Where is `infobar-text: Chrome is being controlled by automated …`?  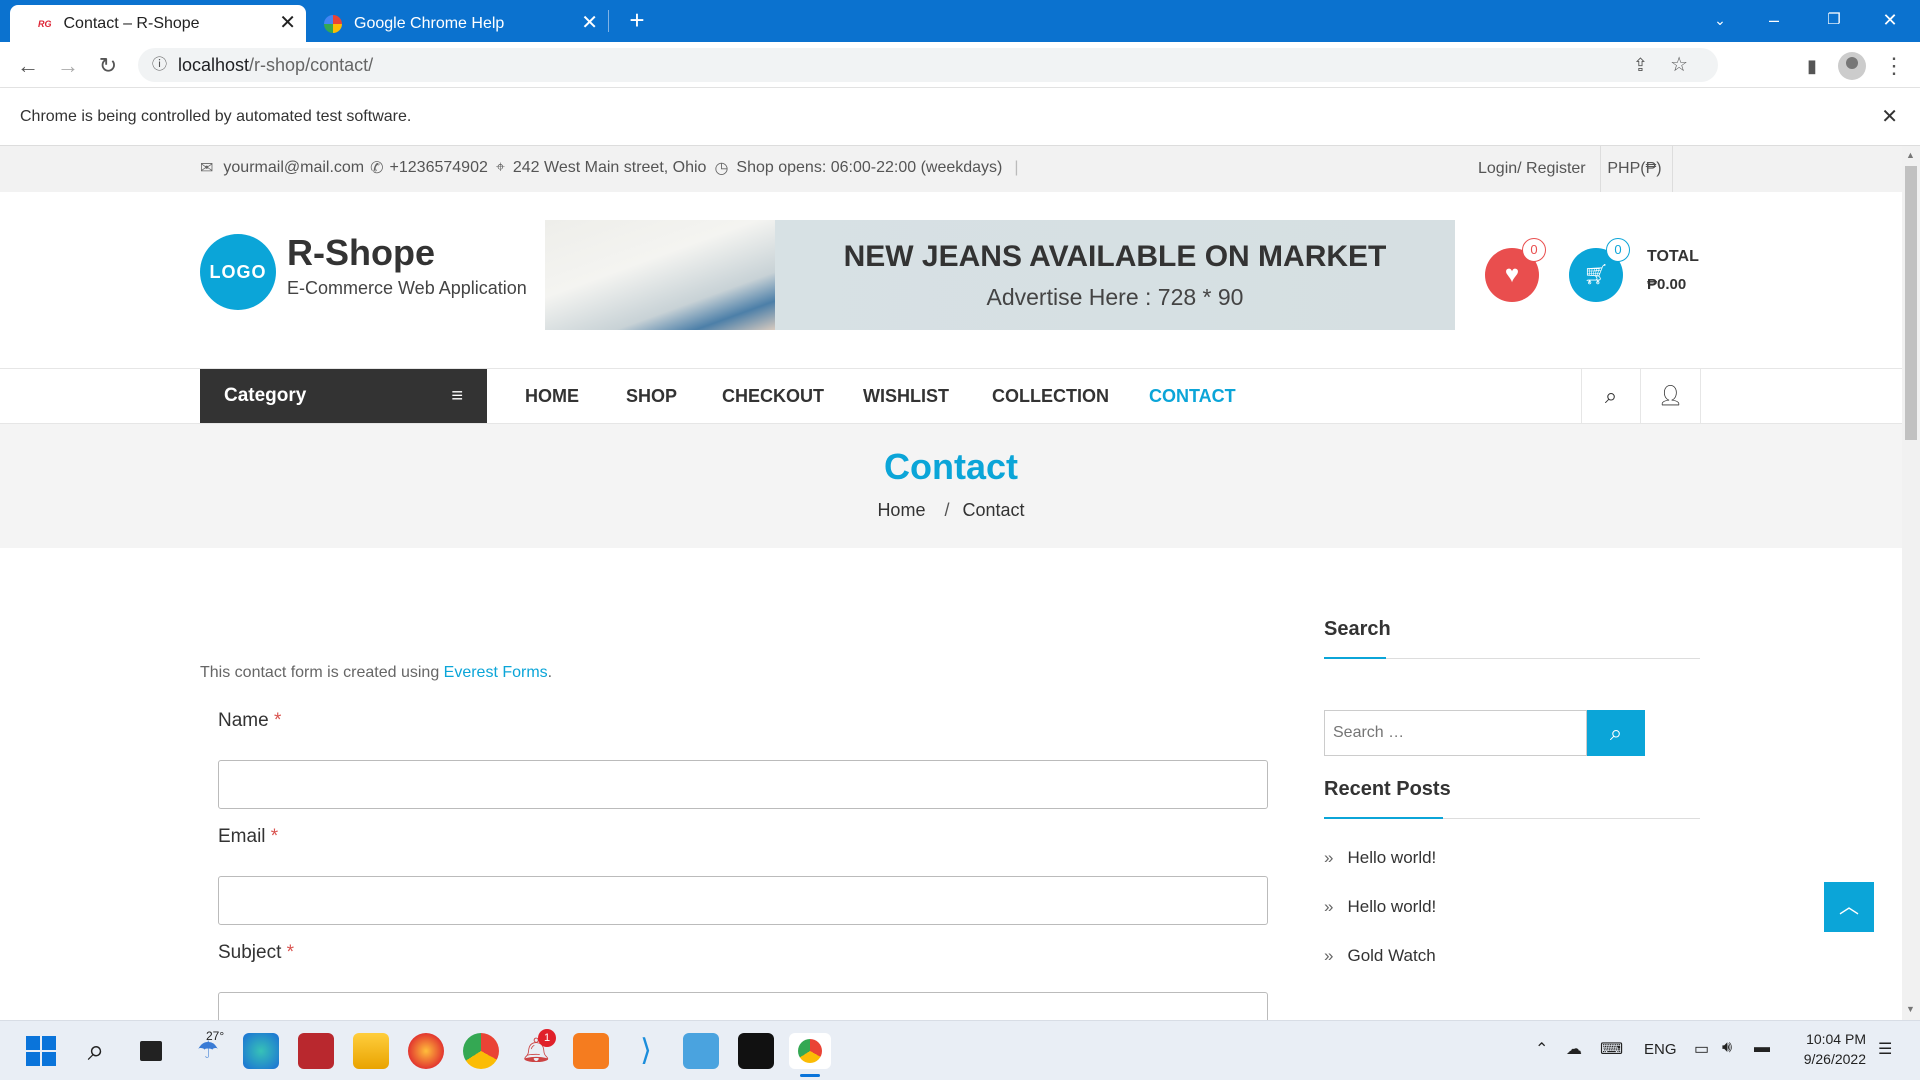
infobar-text: Chrome is being controlled by automated … is located at coordinates (216, 116).